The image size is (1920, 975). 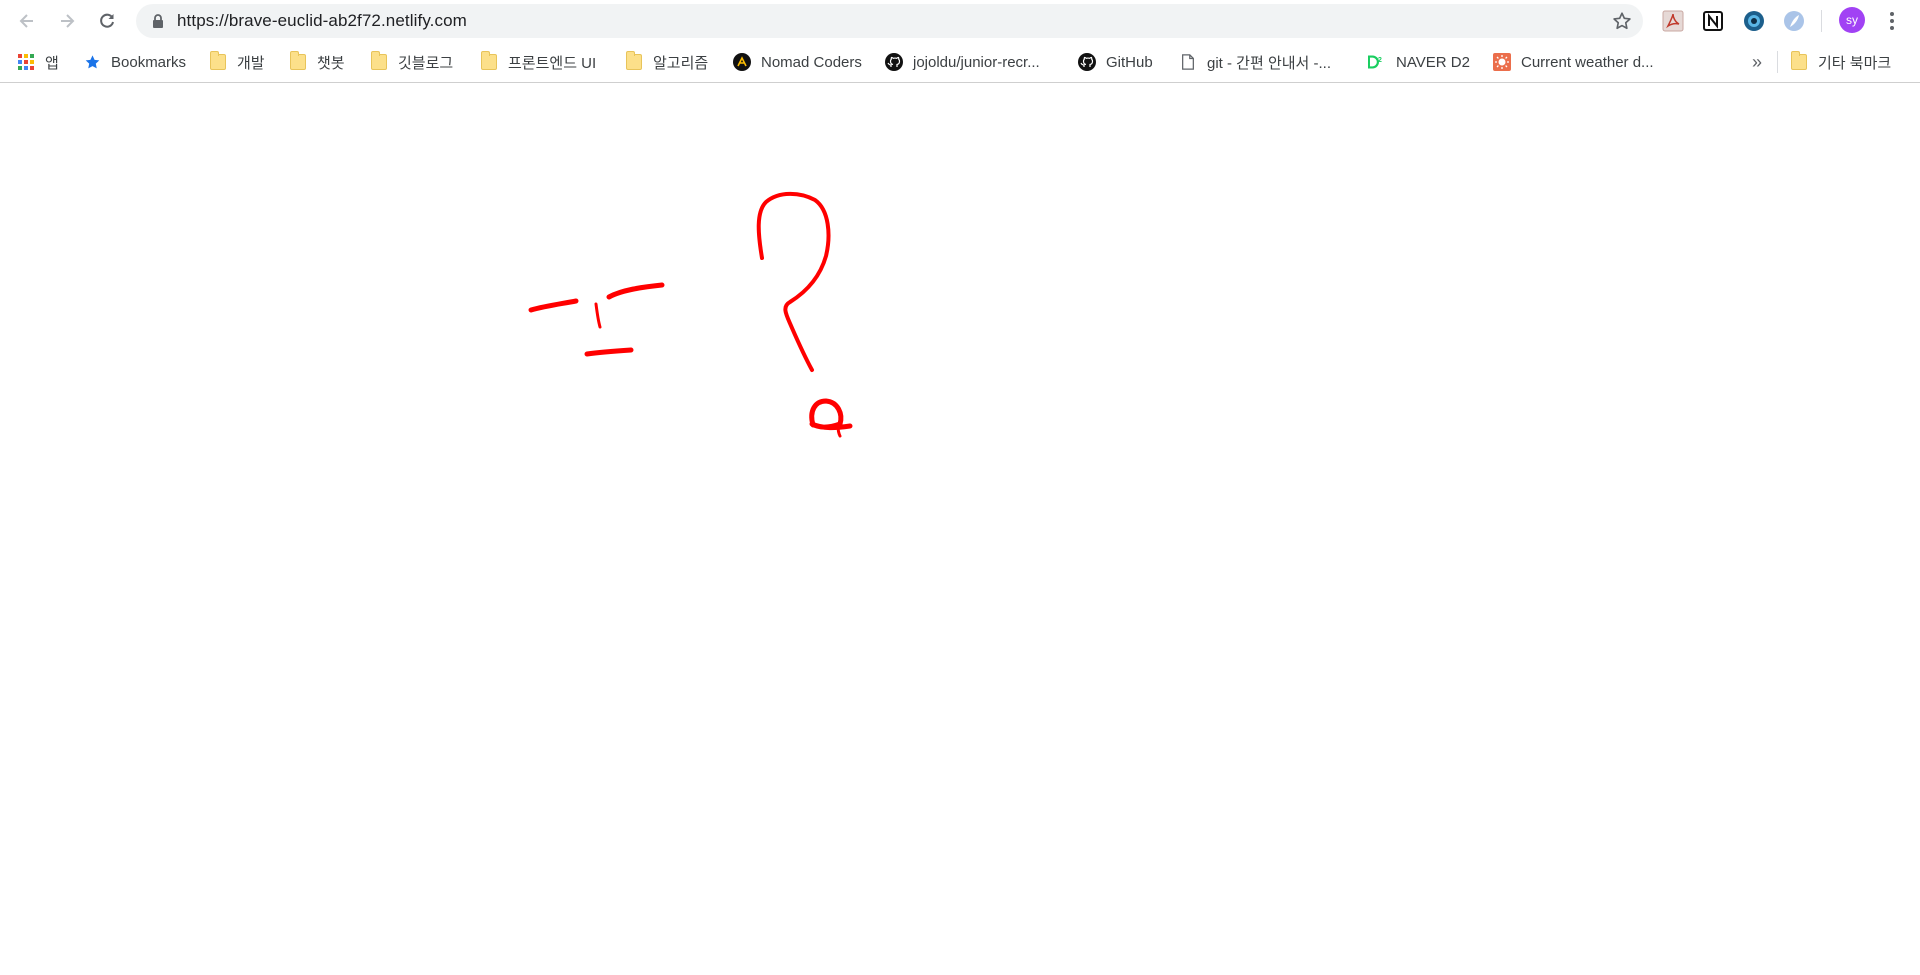 What do you see at coordinates (1777, 62) in the screenshot?
I see `bookmarks-divider` at bounding box center [1777, 62].